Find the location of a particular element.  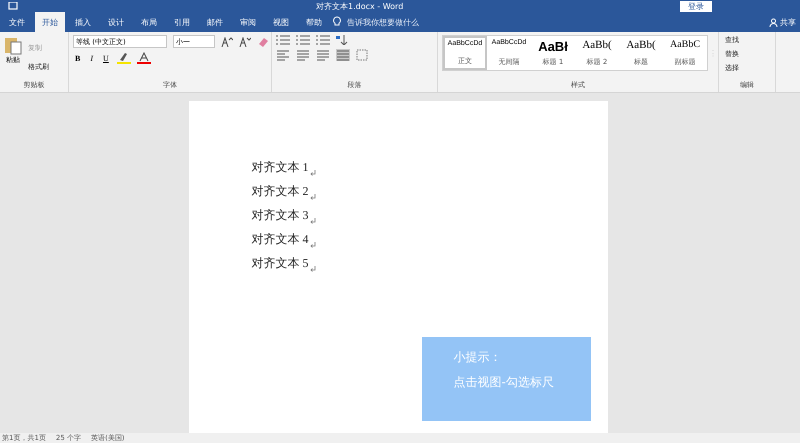

ribbon-tab: 审阅 is located at coordinates (248, 22).